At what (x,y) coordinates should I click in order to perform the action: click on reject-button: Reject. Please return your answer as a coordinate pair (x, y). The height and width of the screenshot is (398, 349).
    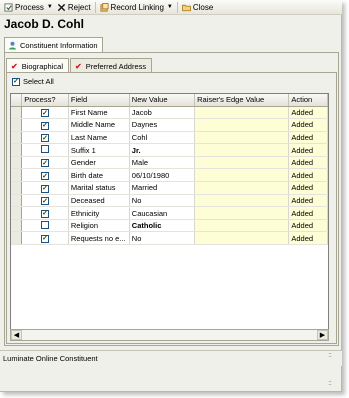
    Looking at the image, I should click on (74, 7).